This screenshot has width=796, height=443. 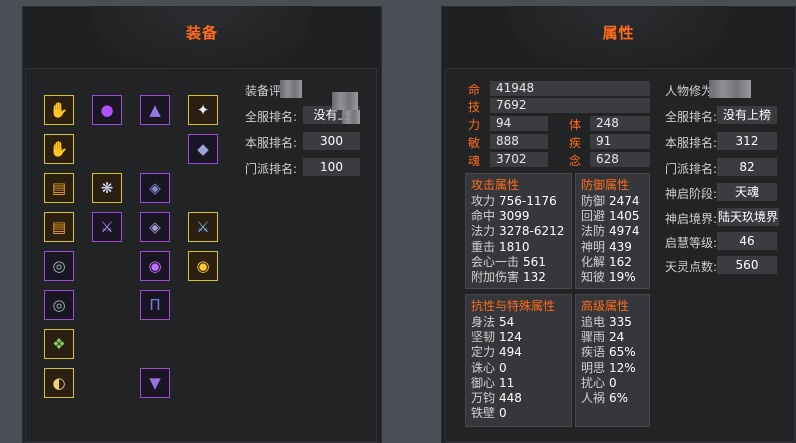 What do you see at coordinates (518, 368) in the screenshot?
I see `resist-rows: 身法 54 坚韧 124 定力 494 诛心 0 御心 11 万钧 448 铁壁 0` at bounding box center [518, 368].